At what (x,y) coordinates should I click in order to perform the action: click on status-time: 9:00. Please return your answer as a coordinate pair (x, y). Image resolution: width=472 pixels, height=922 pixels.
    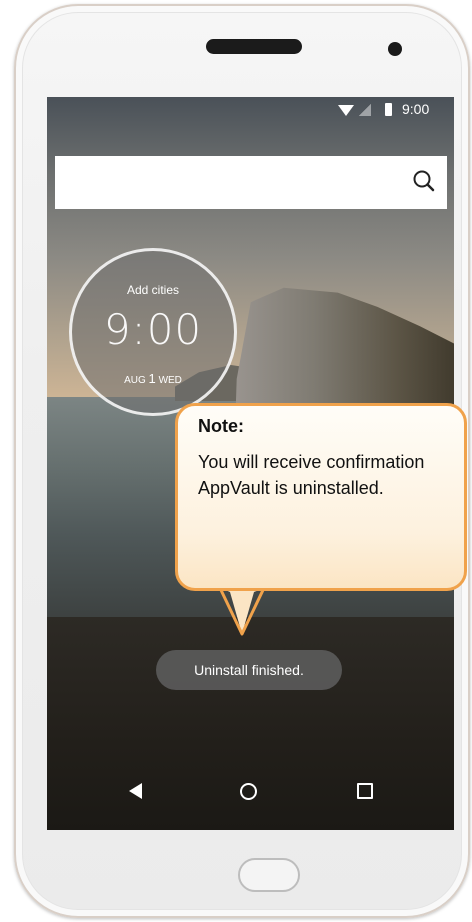
    Looking at the image, I should click on (416, 109).